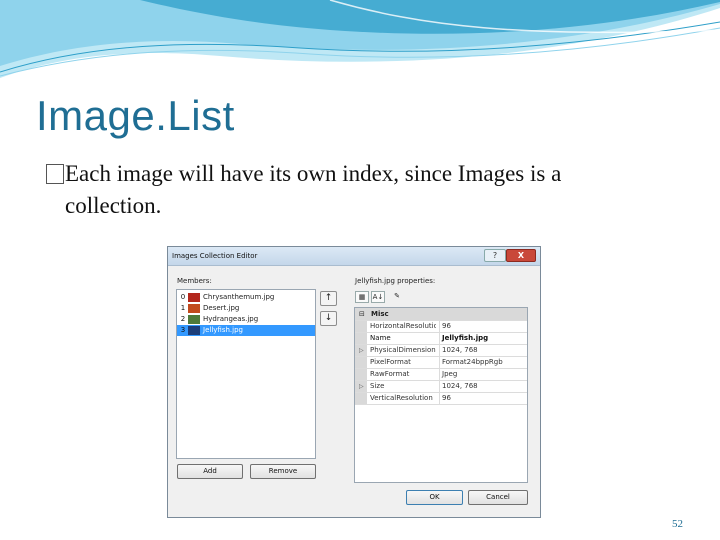  I want to click on alphabetical-icon: A↓, so click(378, 297).